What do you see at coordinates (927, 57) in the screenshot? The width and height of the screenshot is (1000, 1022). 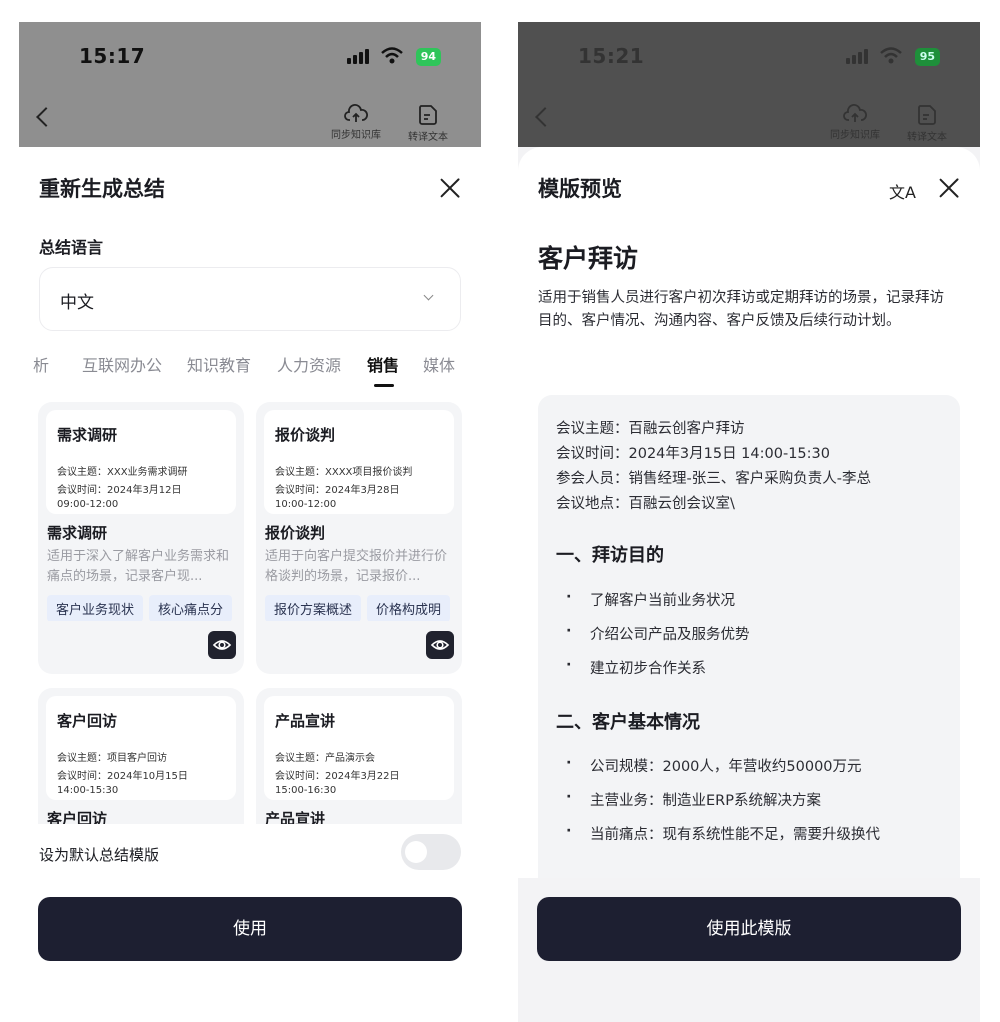 I see `battery-indicator: 95` at bounding box center [927, 57].